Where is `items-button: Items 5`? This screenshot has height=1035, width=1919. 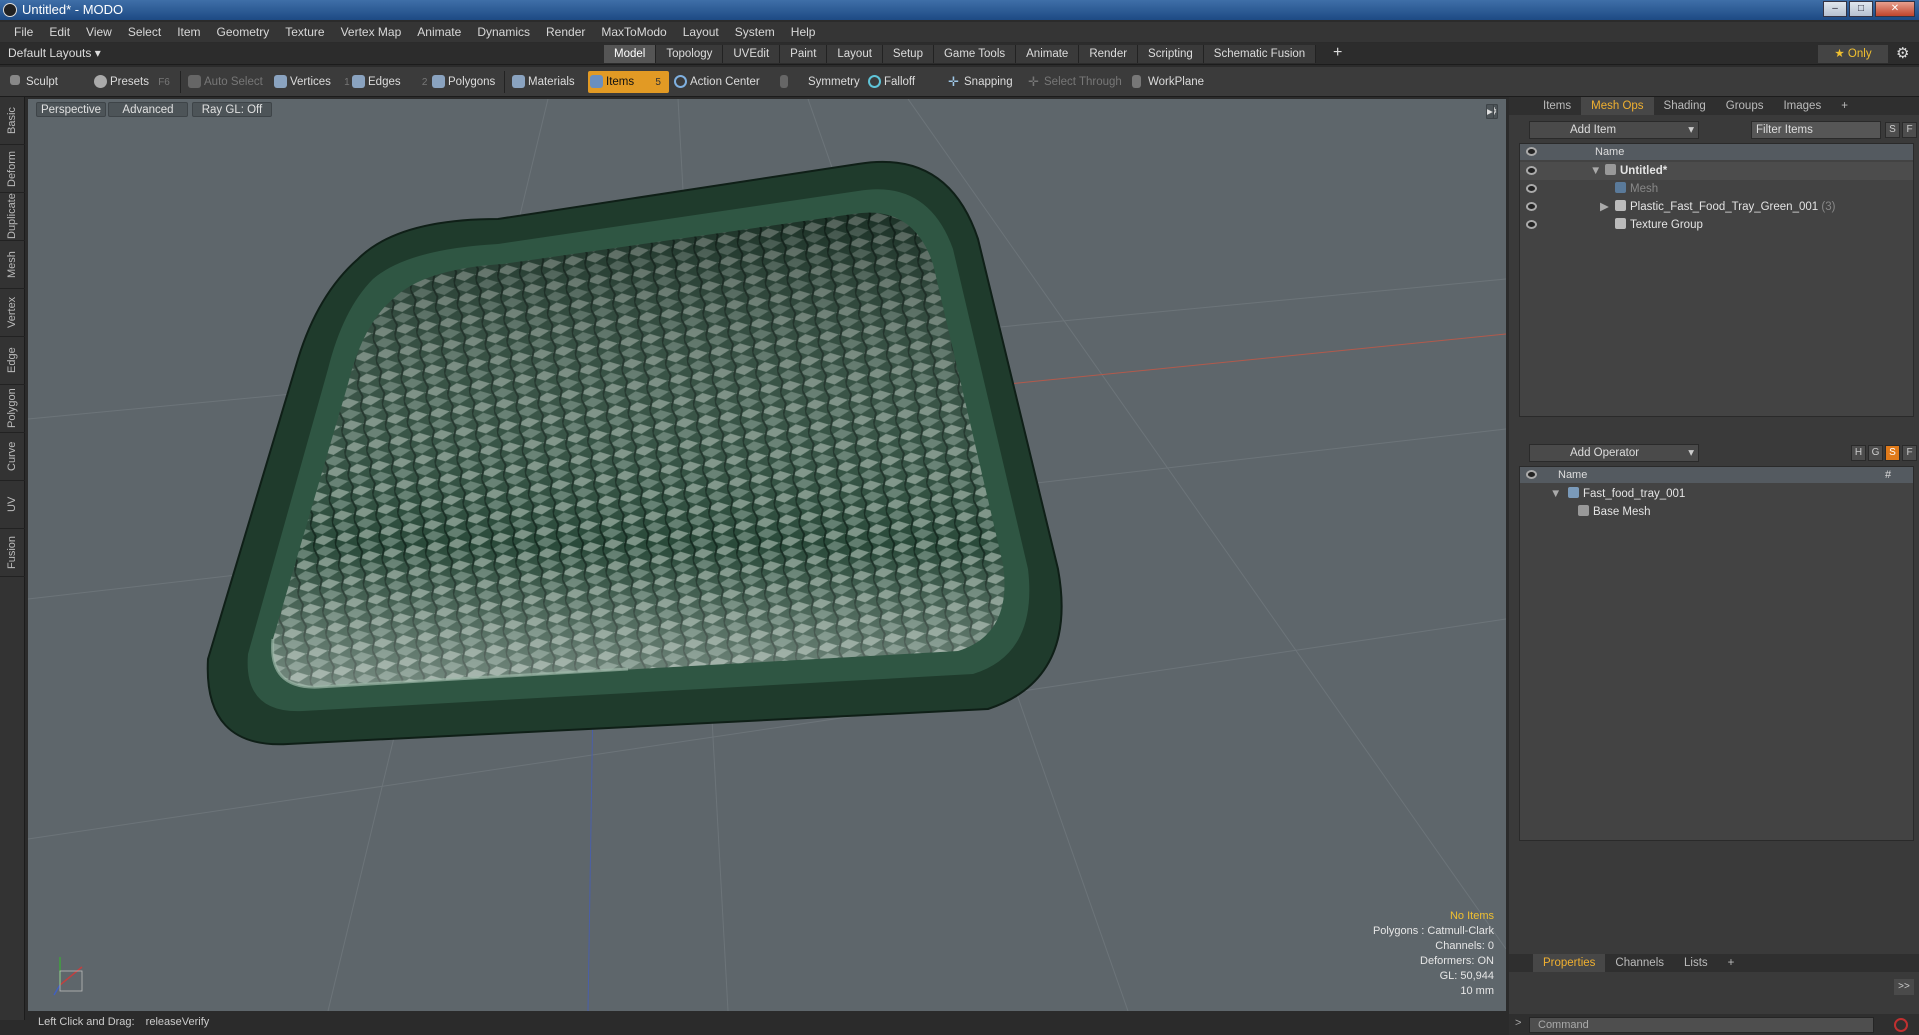
items-button: Items 5 is located at coordinates (628, 82).